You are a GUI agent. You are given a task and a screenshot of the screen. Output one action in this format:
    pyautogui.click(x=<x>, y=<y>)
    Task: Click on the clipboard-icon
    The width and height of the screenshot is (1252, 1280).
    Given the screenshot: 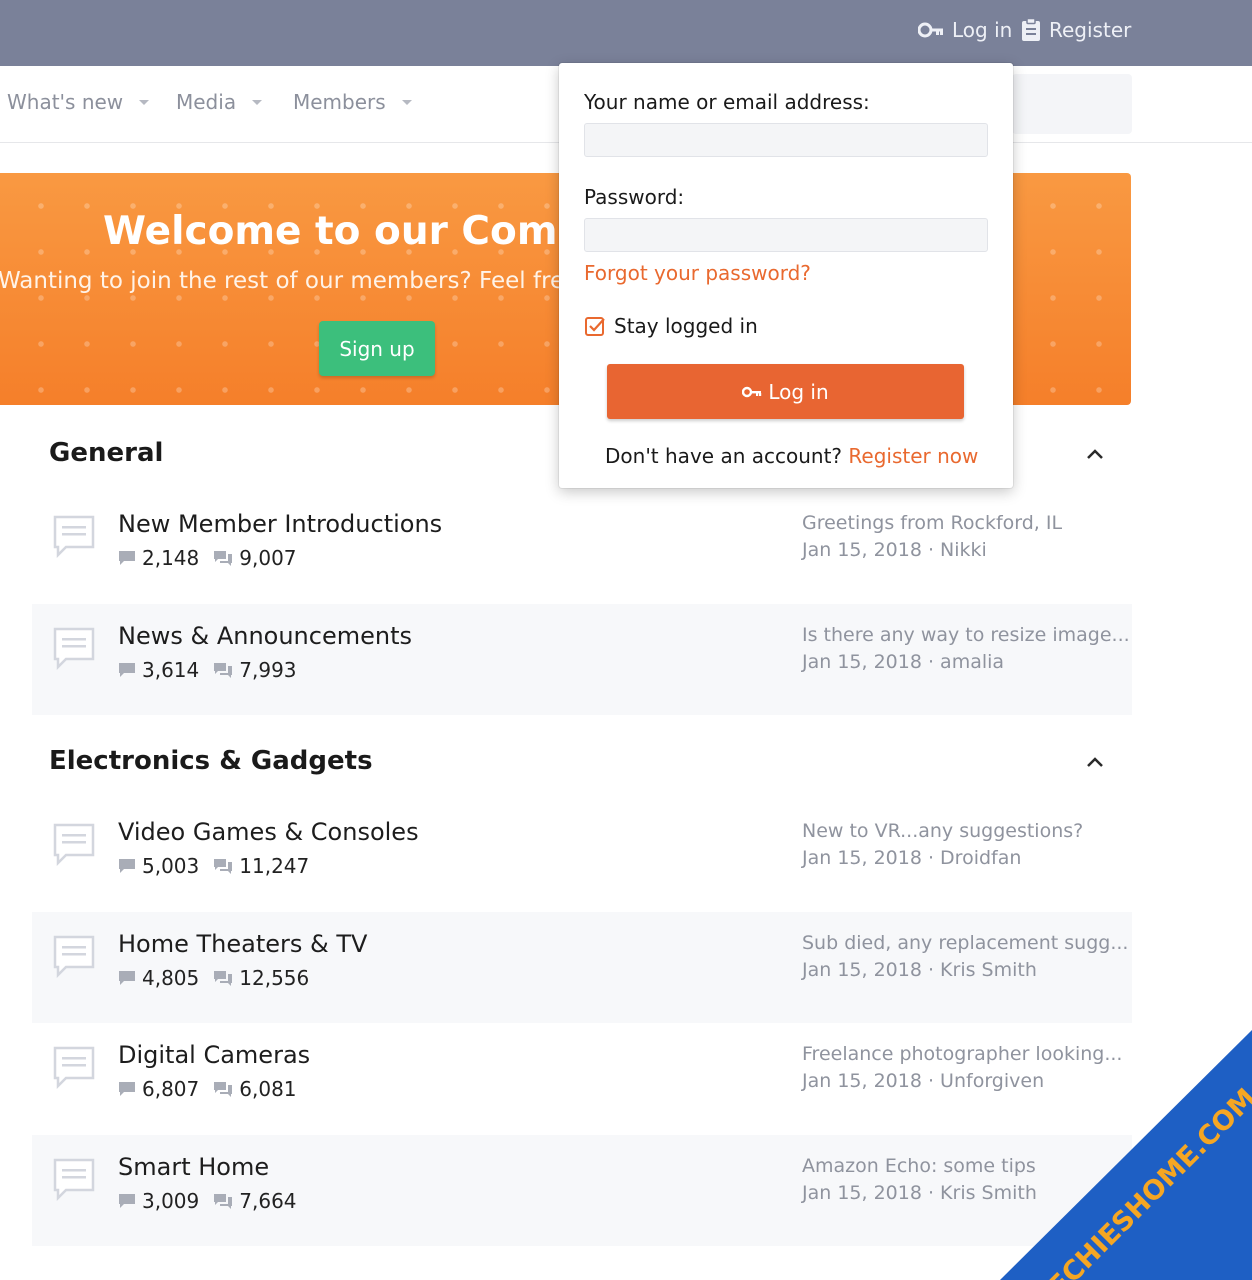 What is the action you would take?
    pyautogui.click(x=1031, y=30)
    